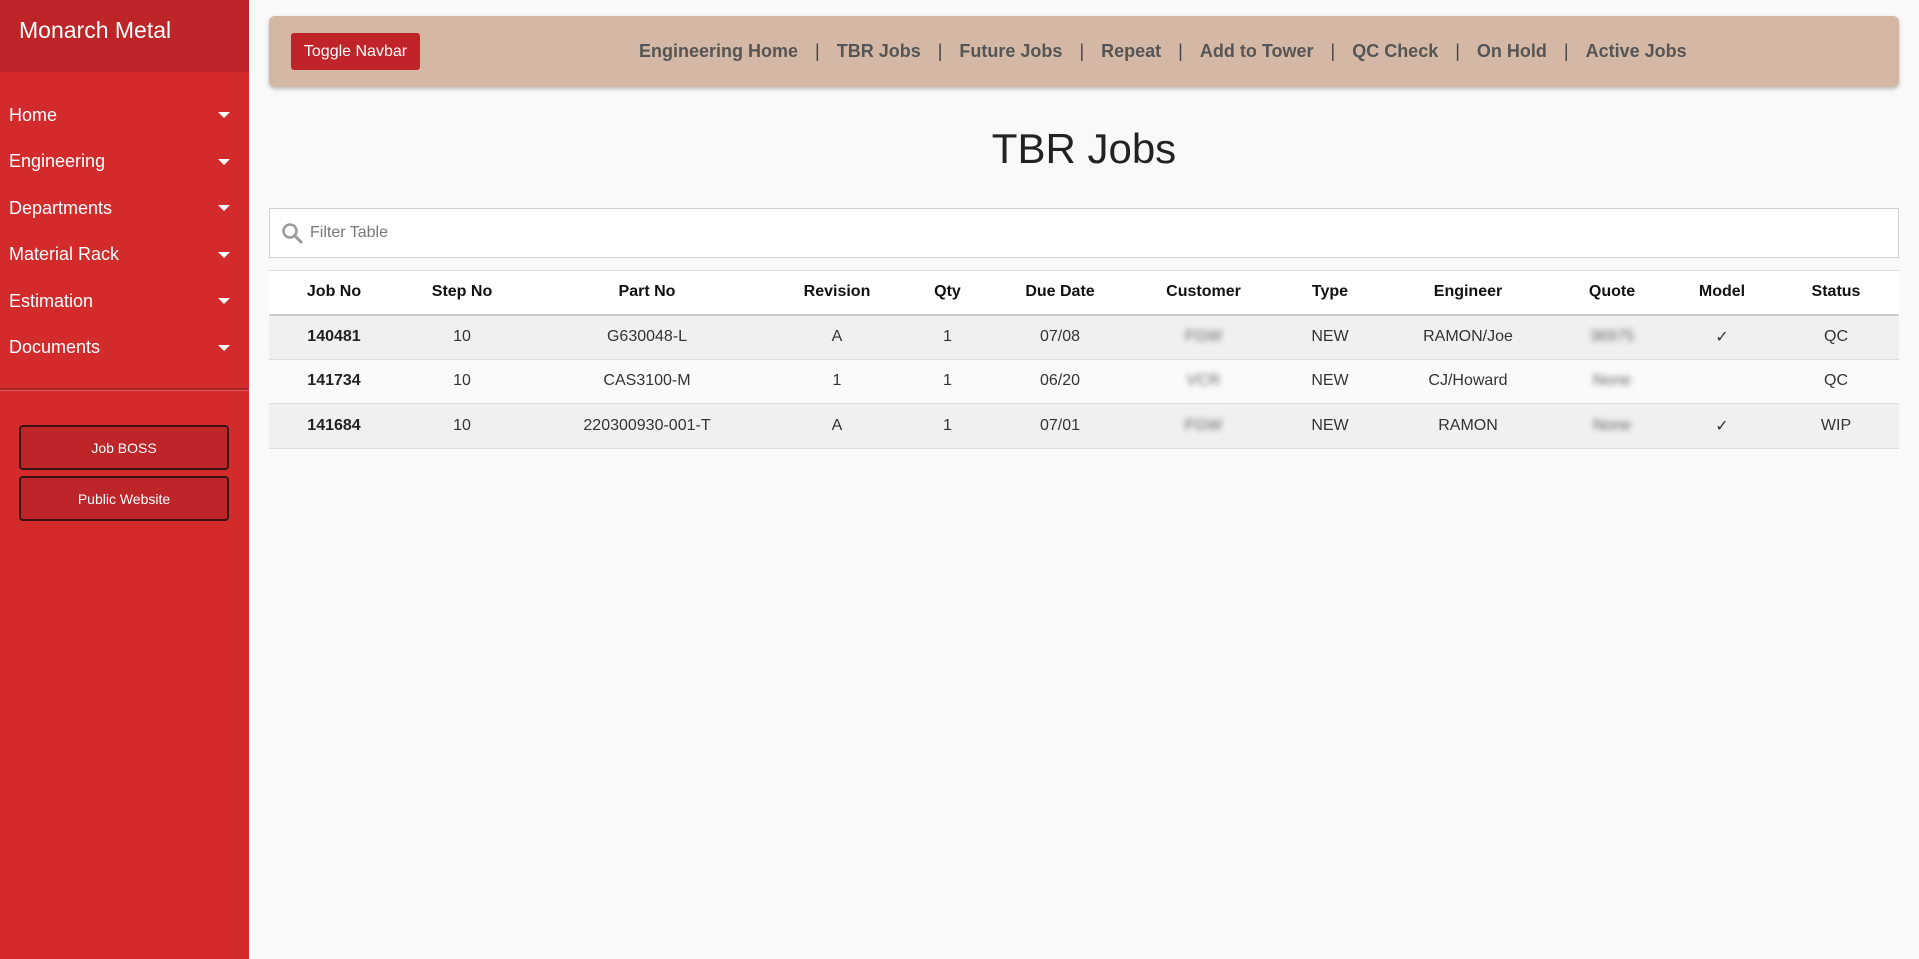  Describe the element at coordinates (355, 51) in the screenshot. I see `toggle-navbar-button: Toggle Navbar` at that location.